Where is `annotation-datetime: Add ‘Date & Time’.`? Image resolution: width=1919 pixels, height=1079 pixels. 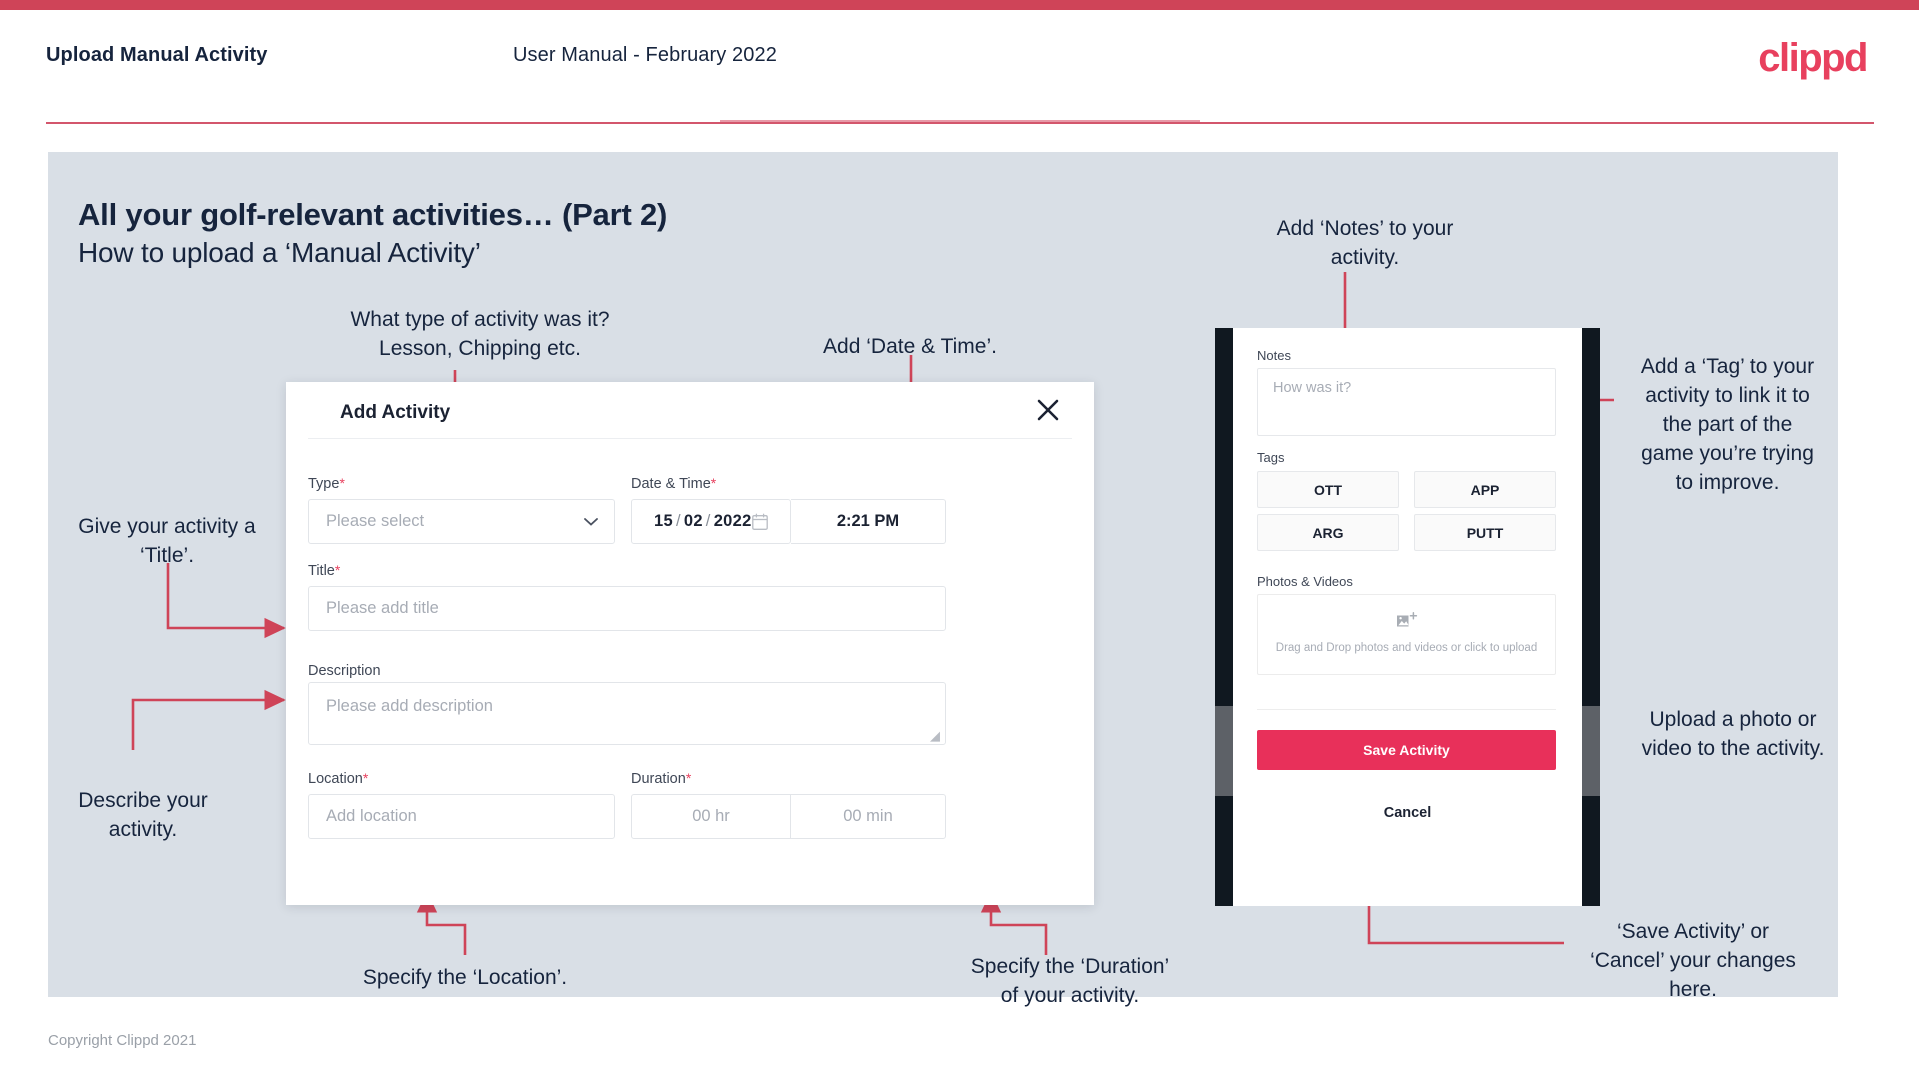
annotation-datetime: Add ‘Date & Time’. is located at coordinates (910, 346).